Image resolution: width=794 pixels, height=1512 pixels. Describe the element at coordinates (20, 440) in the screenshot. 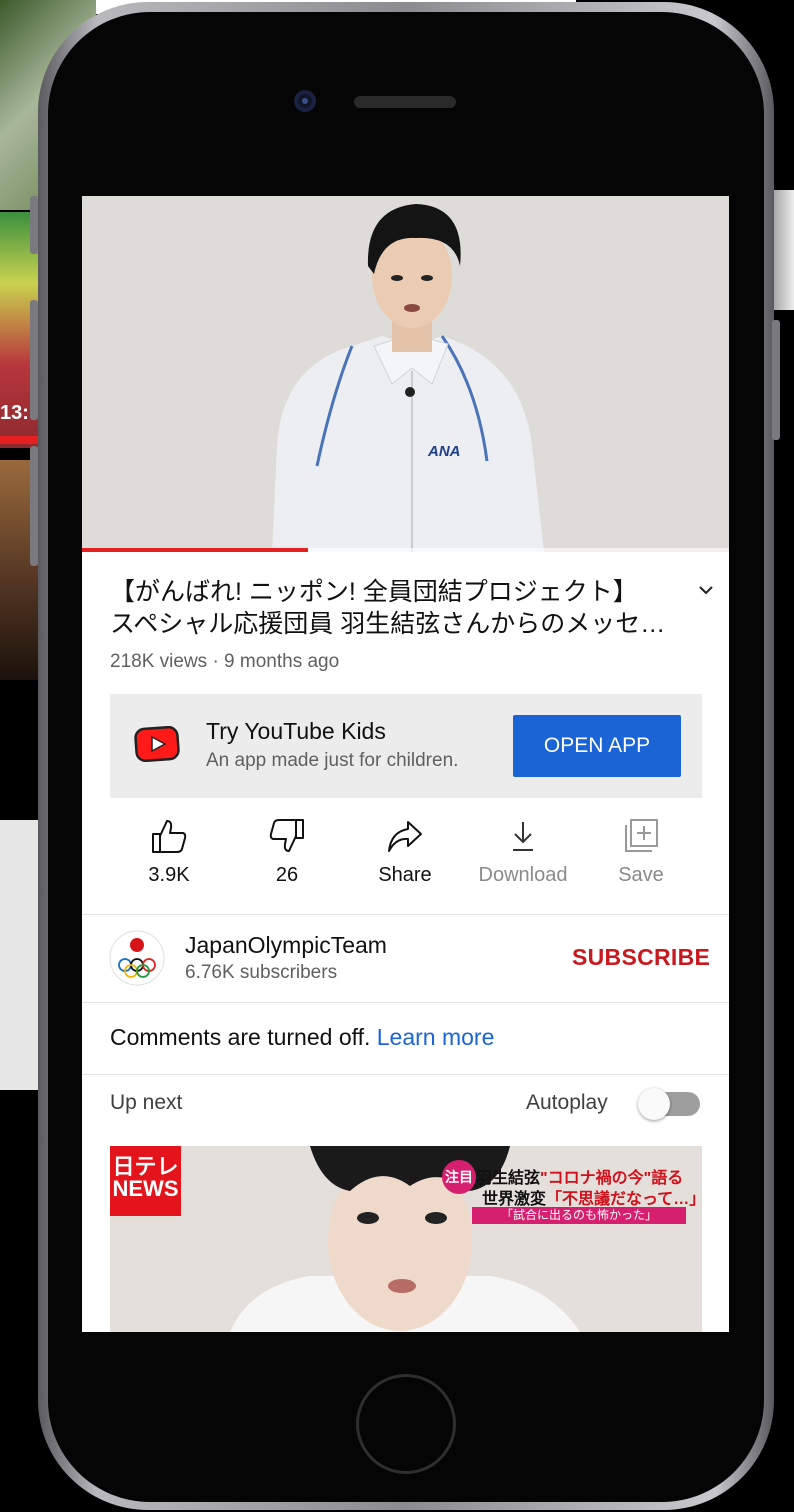

I see `background-thumb-progress` at that location.